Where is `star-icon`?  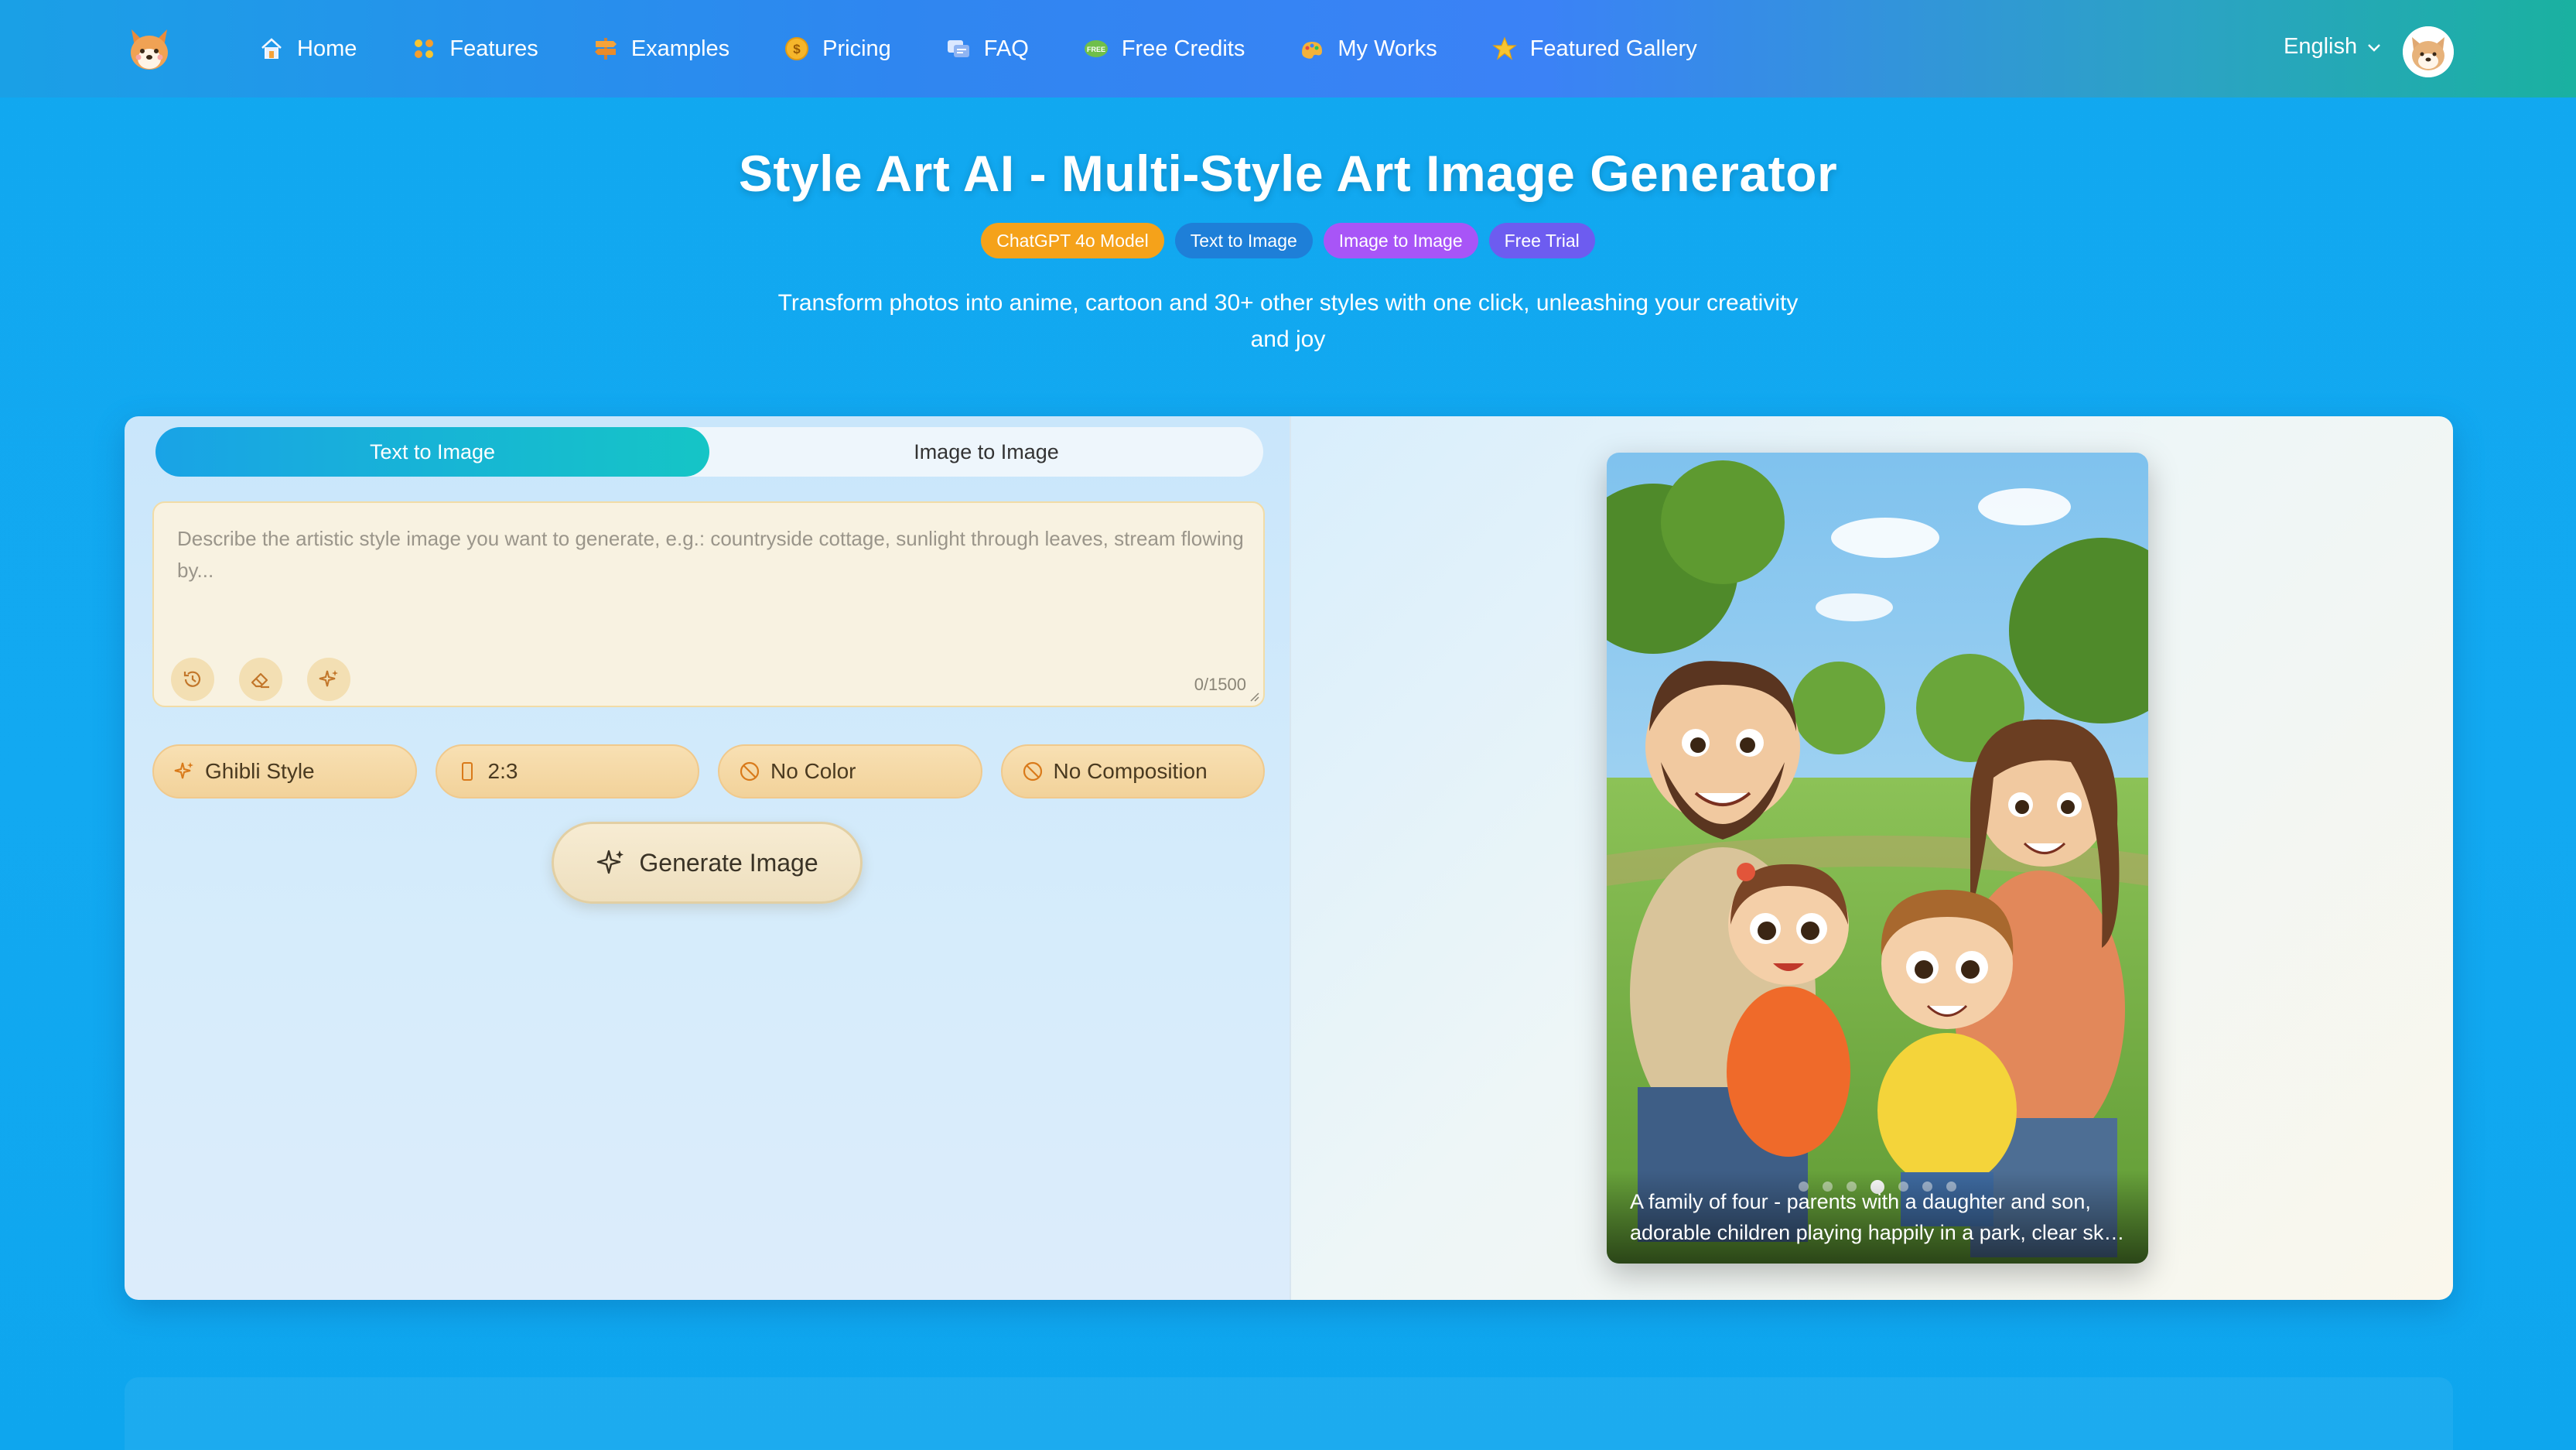
star-icon is located at coordinates (1504, 48).